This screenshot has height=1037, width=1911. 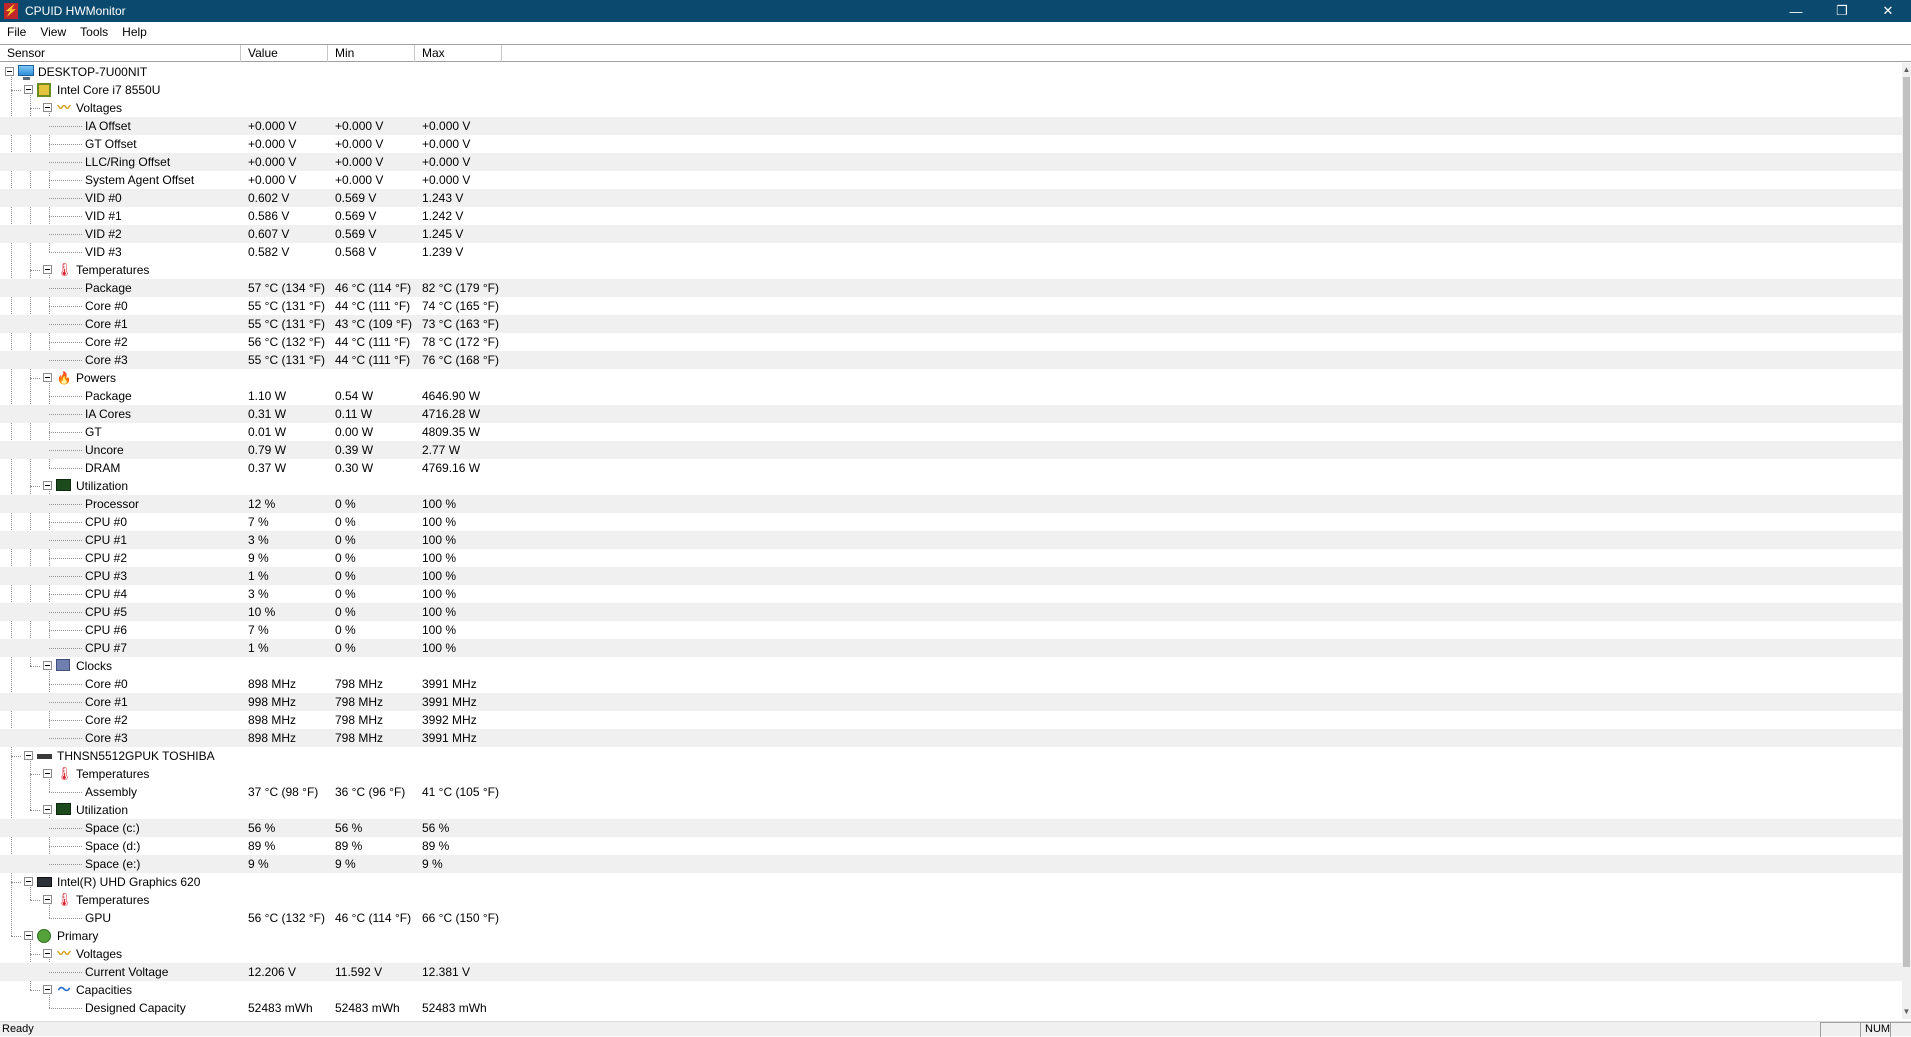 I want to click on sensor-row: DRAM 0.37 W 0.30 W 4769.16 W, so click(x=951, y=468).